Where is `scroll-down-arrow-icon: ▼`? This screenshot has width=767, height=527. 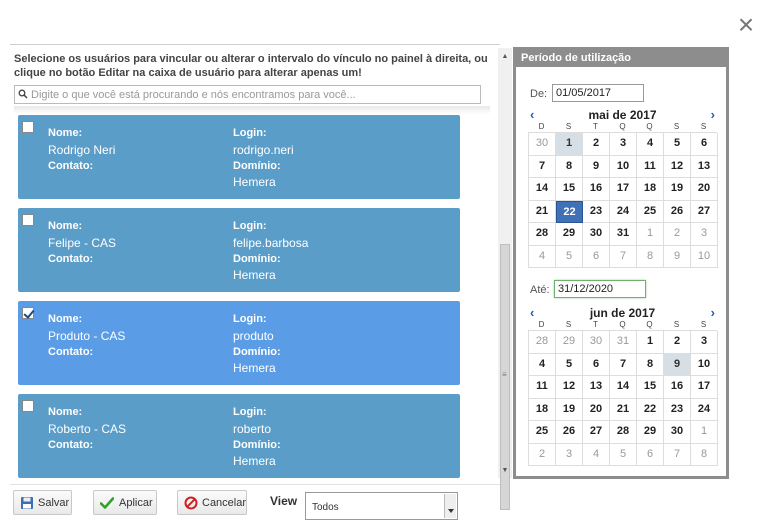 scroll-down-arrow-icon: ▼ is located at coordinates (505, 471).